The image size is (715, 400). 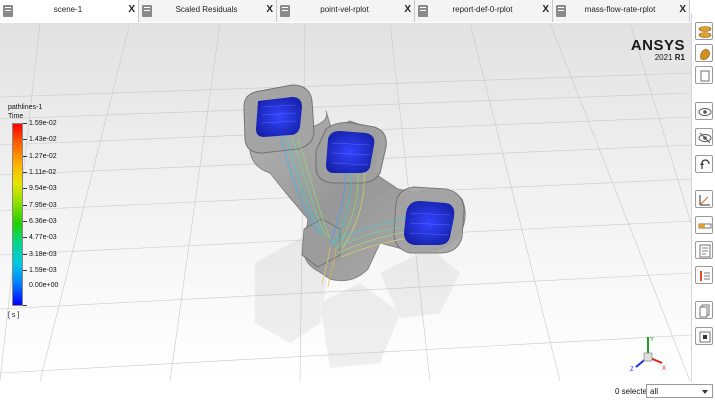 What do you see at coordinates (43, 270) in the screenshot?
I see `legend-tick-label: 1.59e-03` at bounding box center [43, 270].